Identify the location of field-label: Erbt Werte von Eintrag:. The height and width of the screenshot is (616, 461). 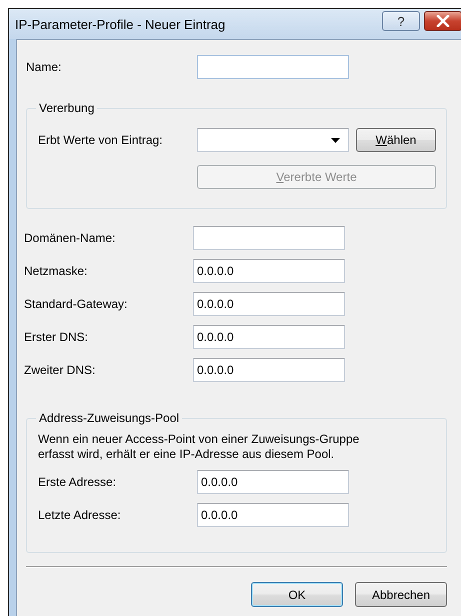
(101, 140).